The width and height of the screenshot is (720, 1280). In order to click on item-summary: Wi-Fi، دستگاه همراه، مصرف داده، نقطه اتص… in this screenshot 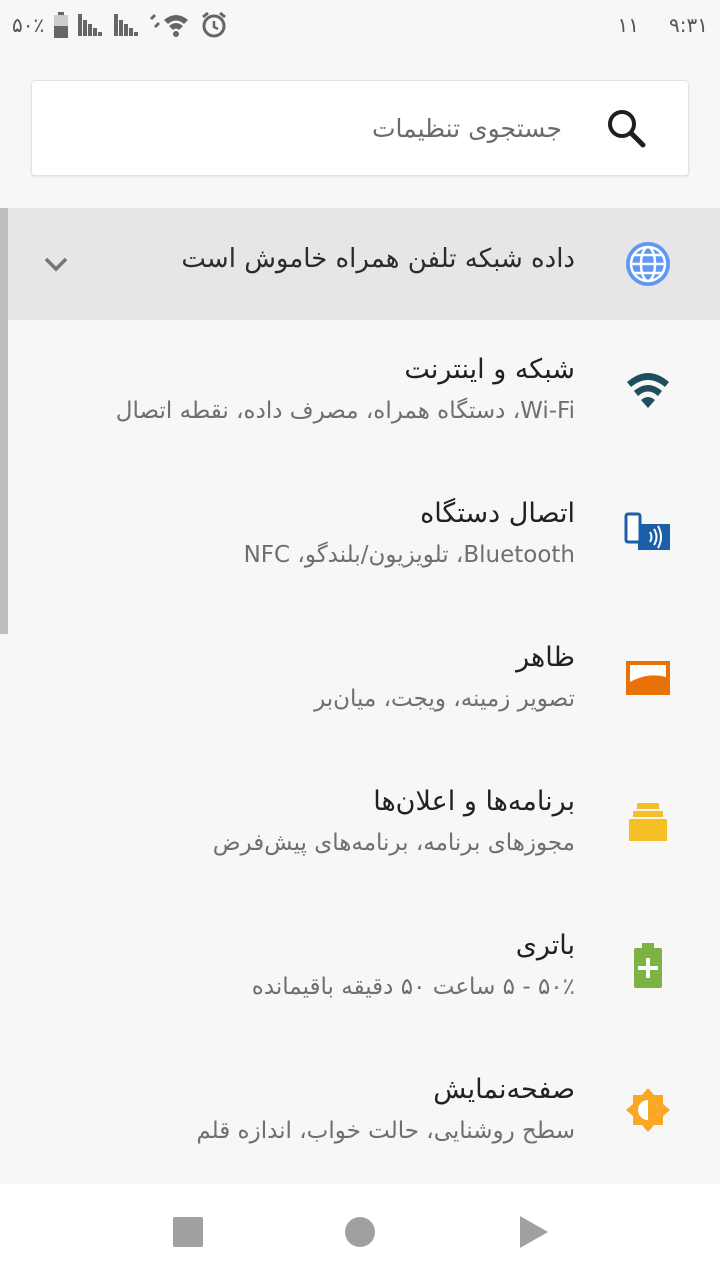, I will do `click(345, 411)`.